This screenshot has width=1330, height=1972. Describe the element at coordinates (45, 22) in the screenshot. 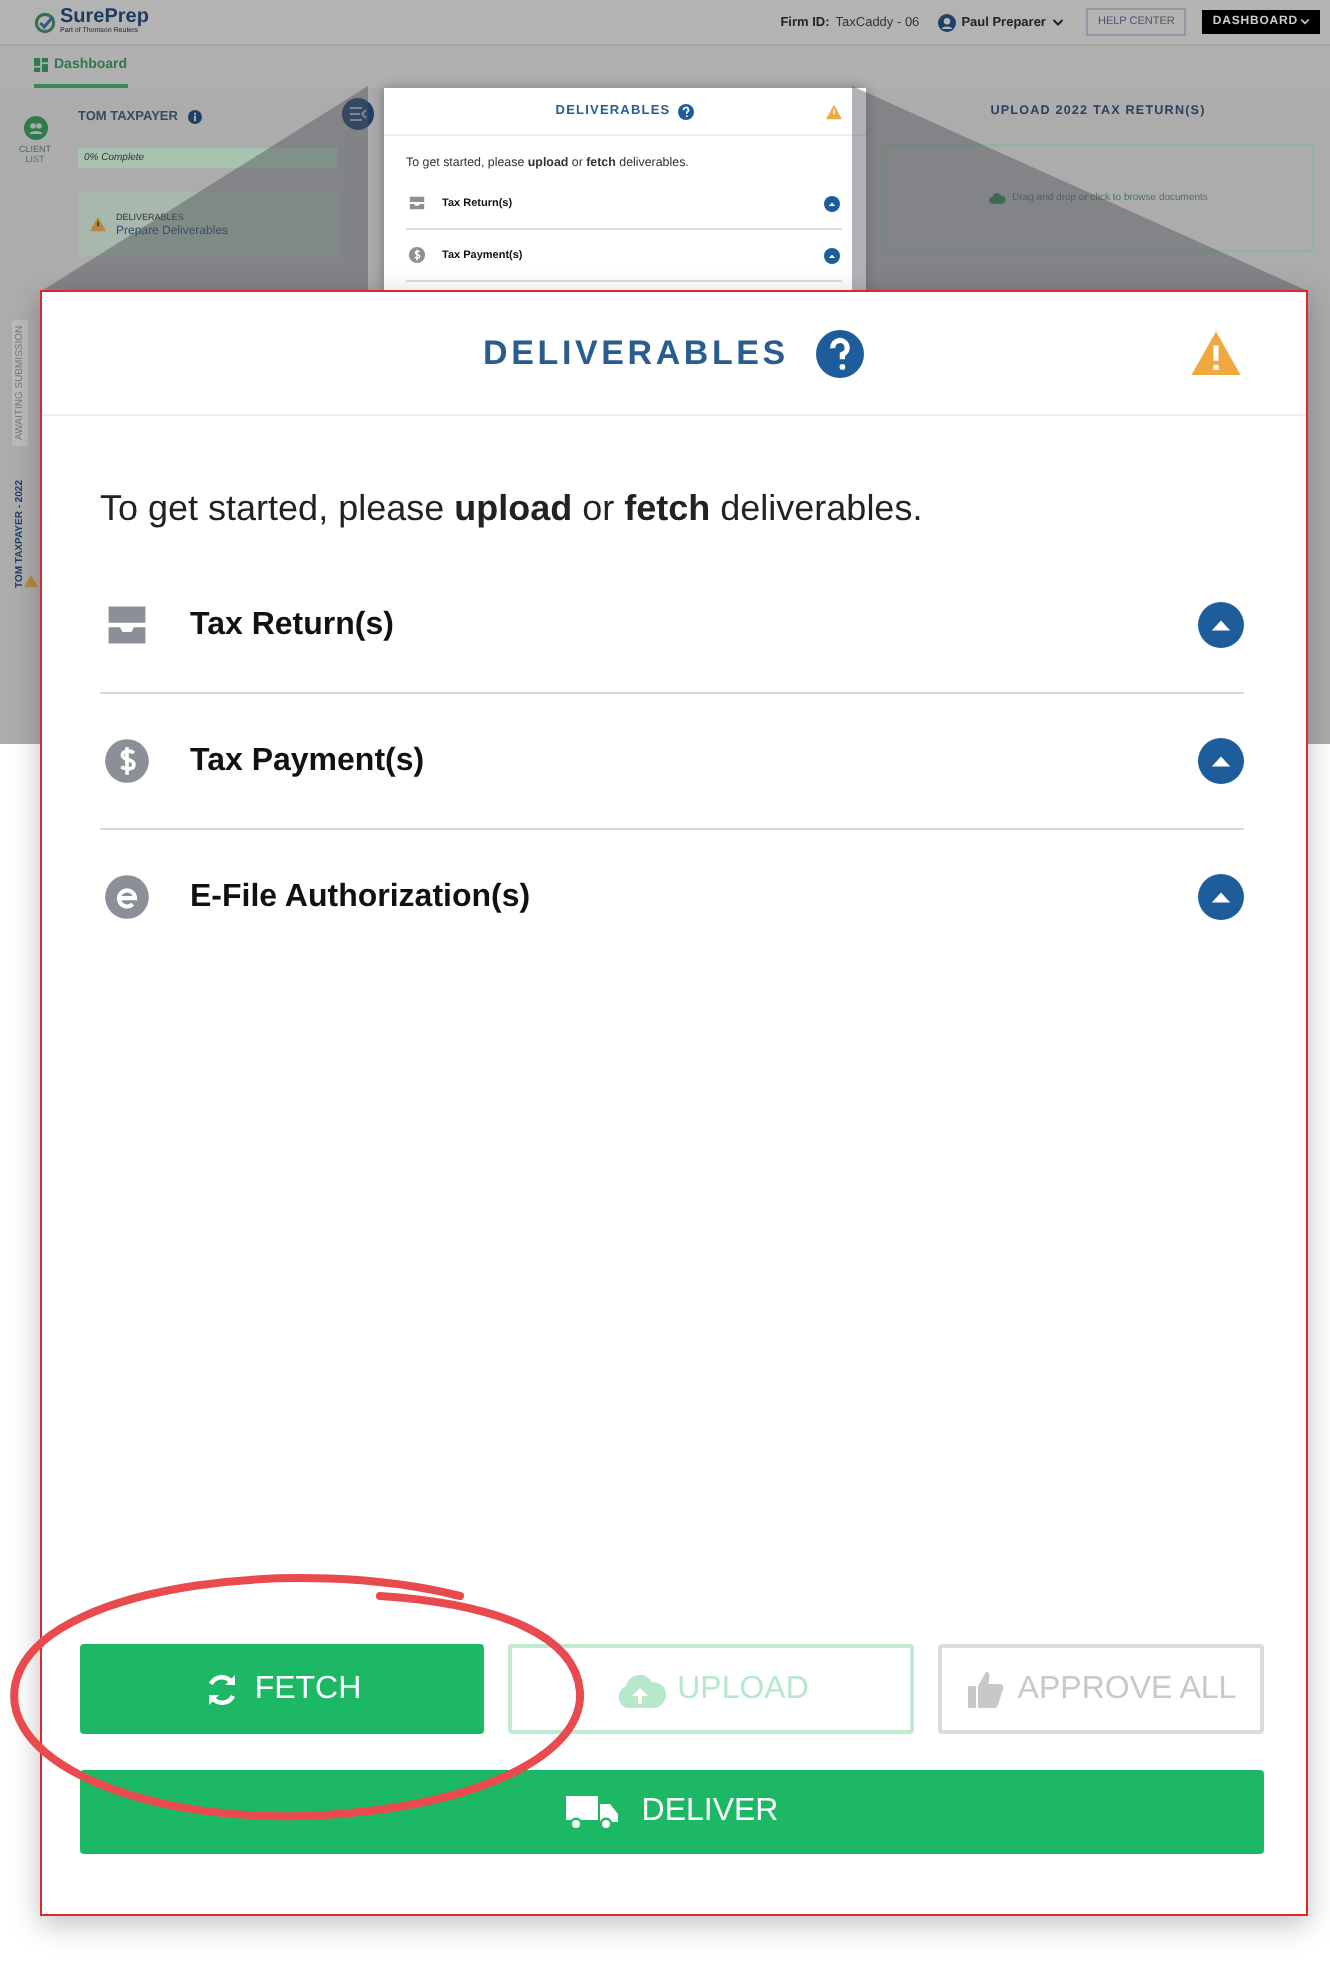

I see `check-circle-icon` at that location.